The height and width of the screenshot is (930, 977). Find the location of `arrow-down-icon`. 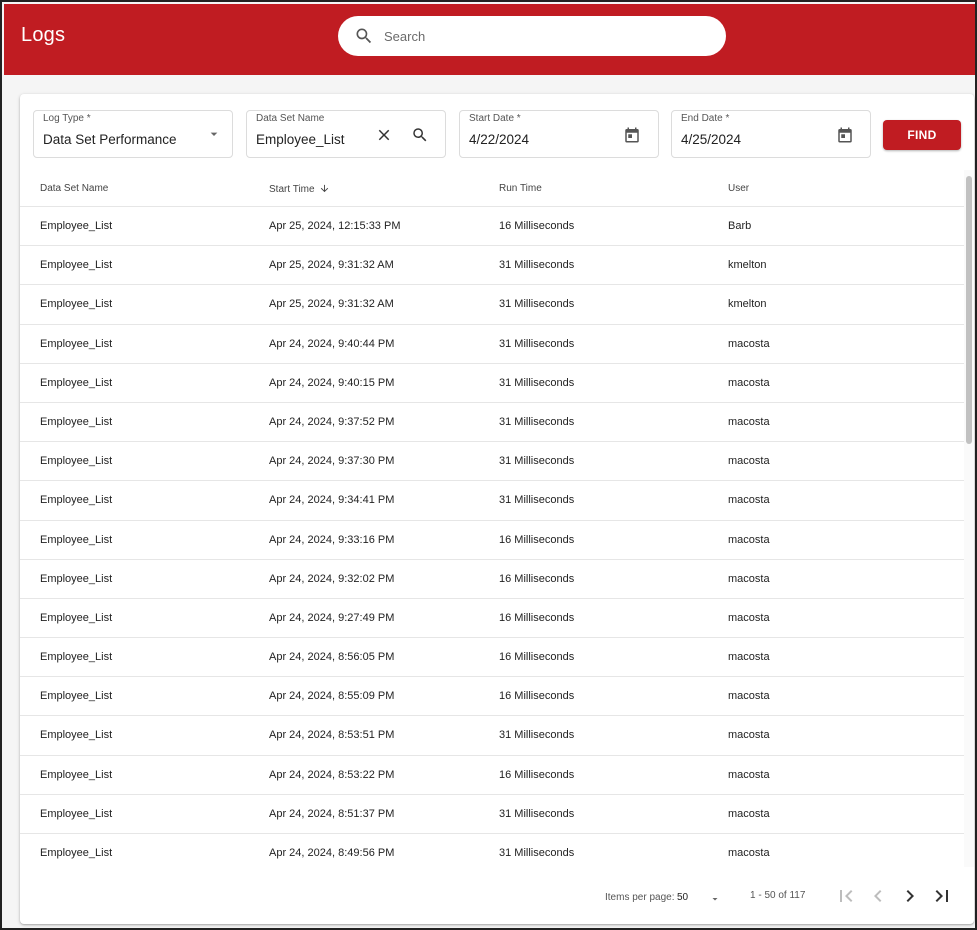

arrow-down-icon is located at coordinates (324, 188).